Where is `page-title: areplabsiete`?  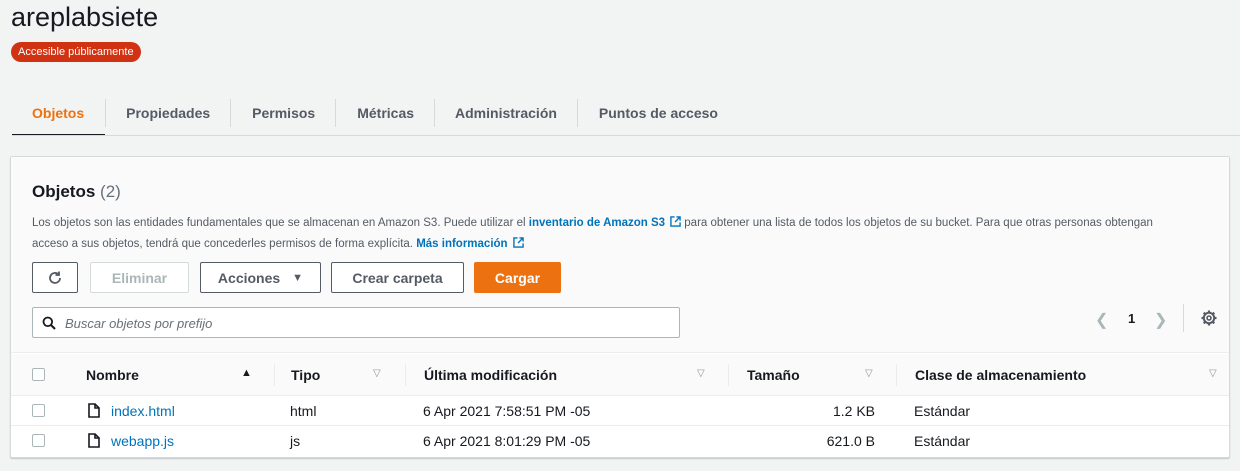 page-title: areplabsiete is located at coordinates (85, 17).